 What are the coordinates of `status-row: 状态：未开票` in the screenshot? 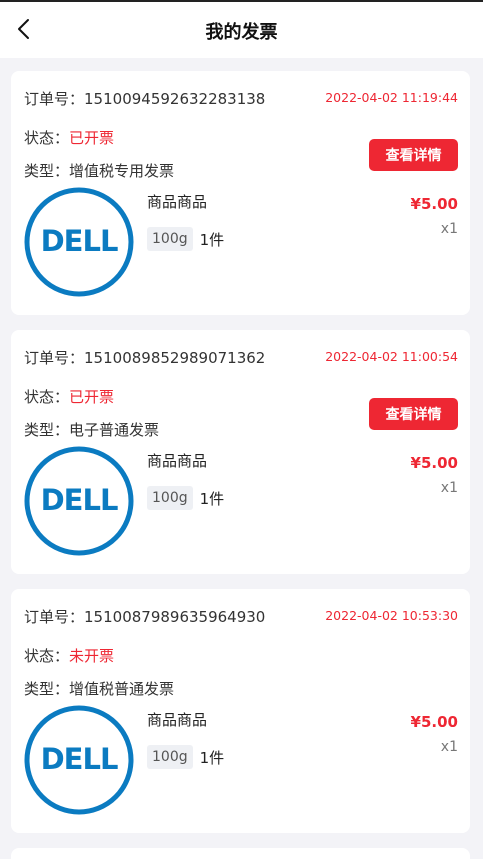 It's located at (69, 655).